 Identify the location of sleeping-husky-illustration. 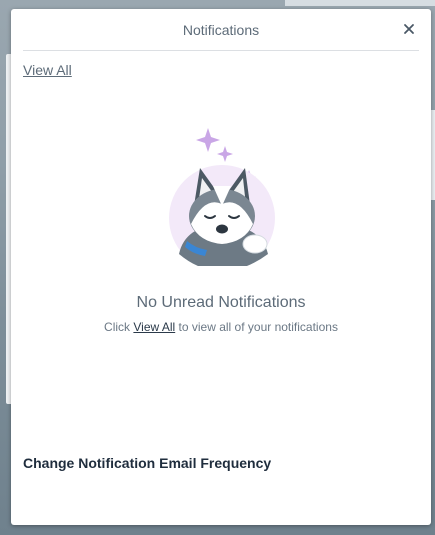
(222, 198).